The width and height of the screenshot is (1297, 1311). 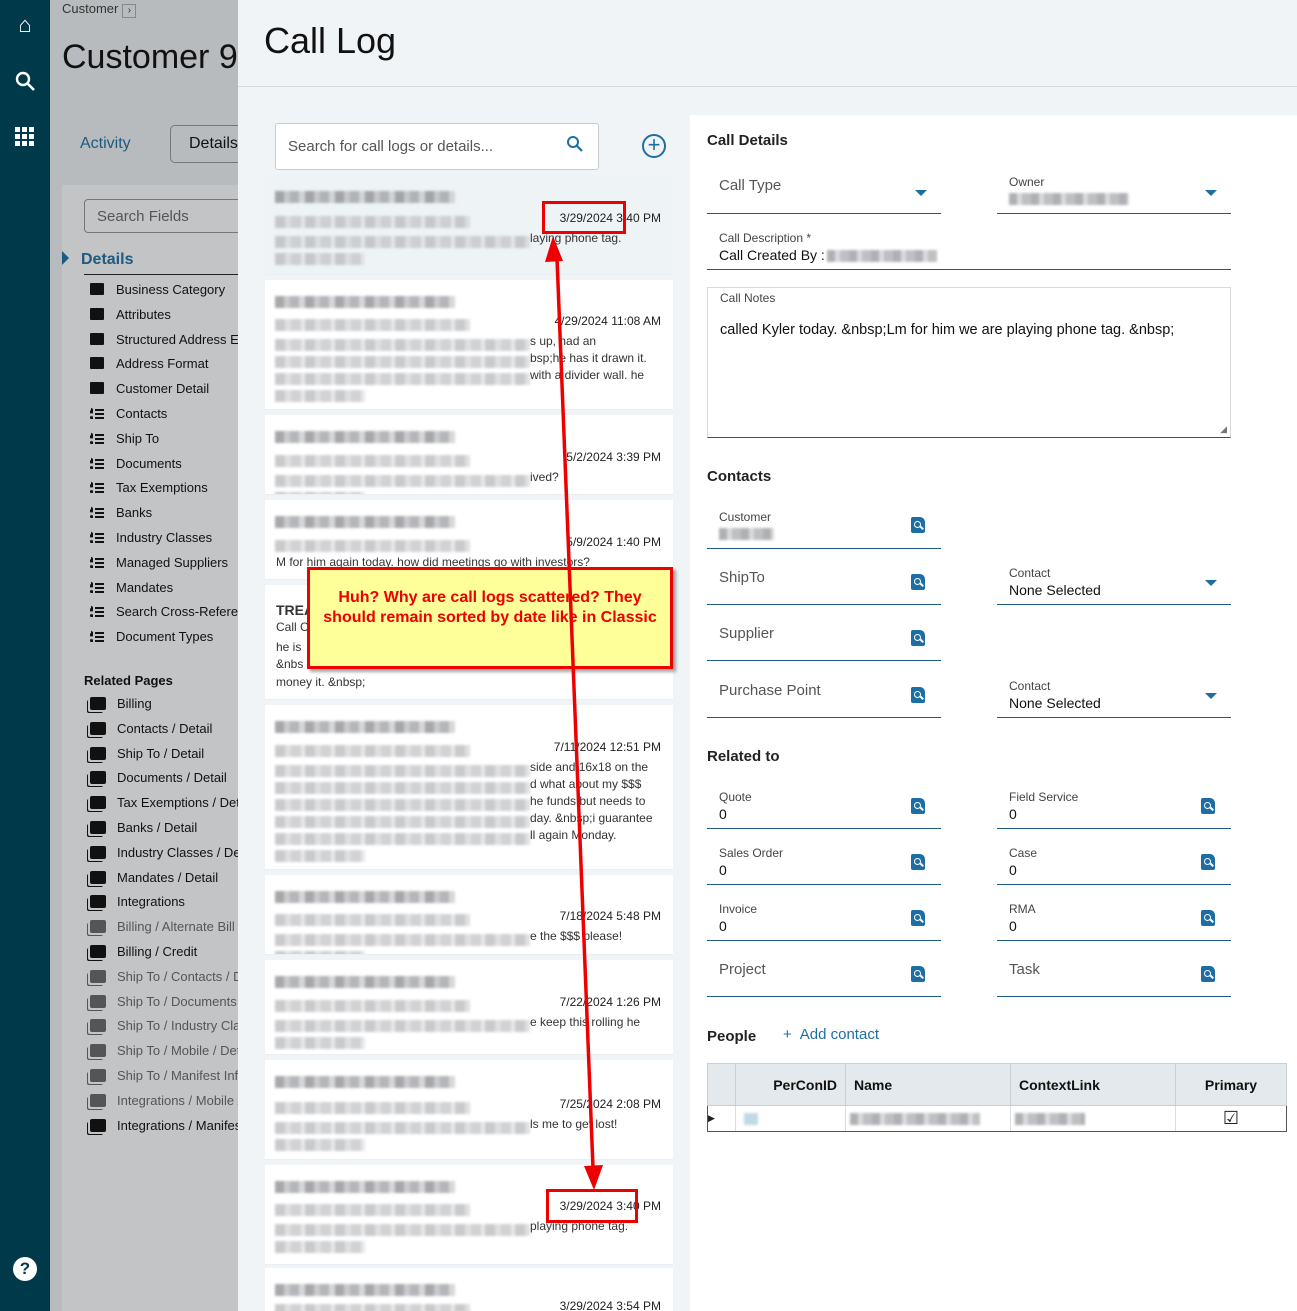 I want to click on related-page-link: Contacts / Detail, so click(x=151, y=728).